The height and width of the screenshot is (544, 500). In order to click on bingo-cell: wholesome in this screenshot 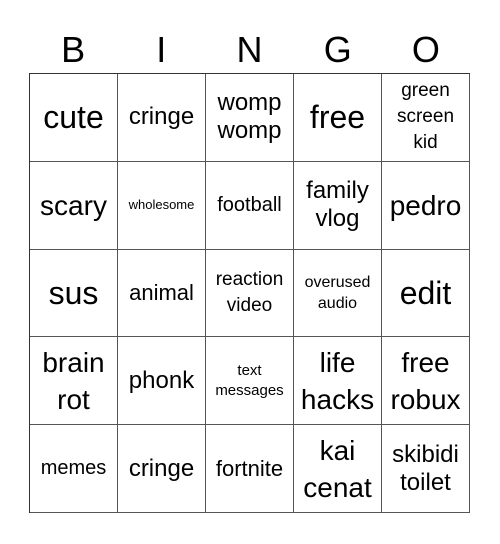, I will do `click(162, 205)`.